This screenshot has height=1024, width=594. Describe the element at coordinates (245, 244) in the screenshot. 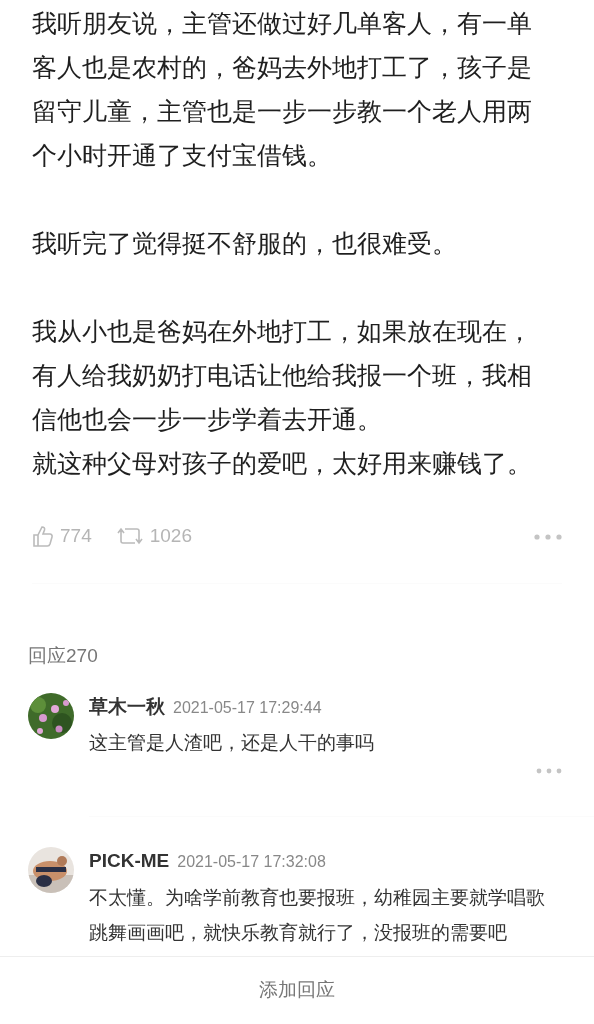

I see `post-paragraph: 我听完了觉得挺不舒服的，也很难受。` at that location.